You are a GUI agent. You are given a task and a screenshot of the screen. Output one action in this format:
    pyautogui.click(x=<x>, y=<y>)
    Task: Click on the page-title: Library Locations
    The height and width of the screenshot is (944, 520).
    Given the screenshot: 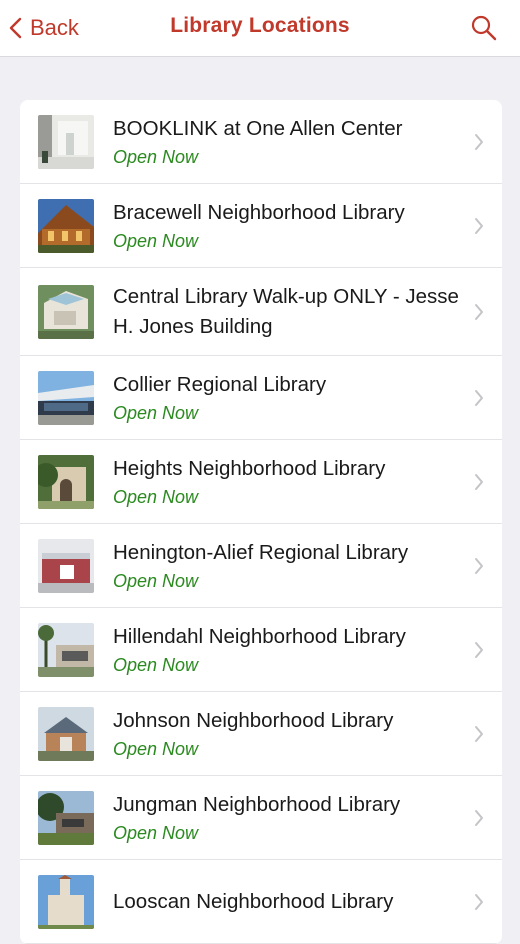 What is the action you would take?
    pyautogui.click(x=260, y=25)
    